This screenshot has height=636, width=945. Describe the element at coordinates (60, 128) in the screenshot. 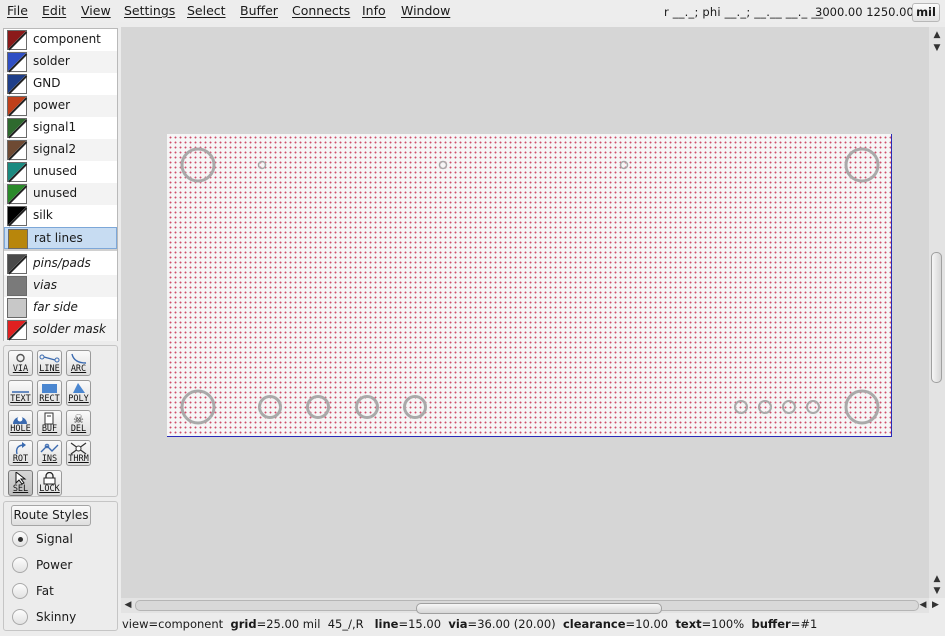

I see `layer-row: signal1` at that location.